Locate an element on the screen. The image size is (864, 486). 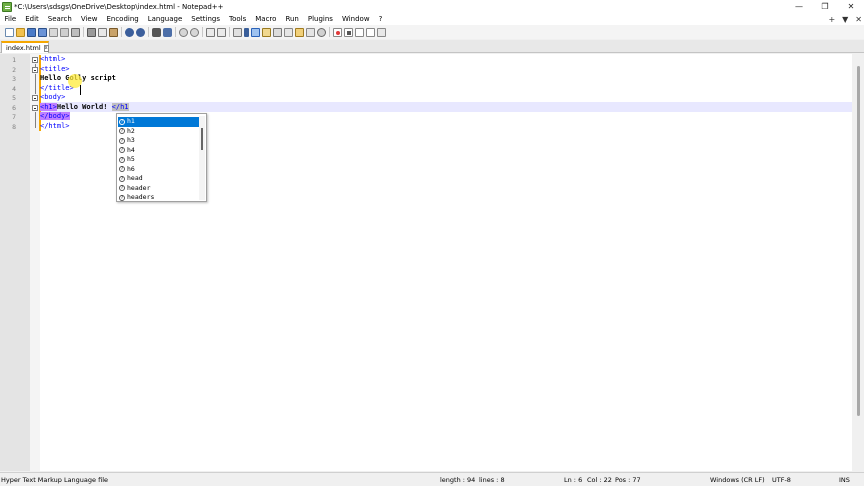
indent-guide-icon is located at coordinates (255, 32).